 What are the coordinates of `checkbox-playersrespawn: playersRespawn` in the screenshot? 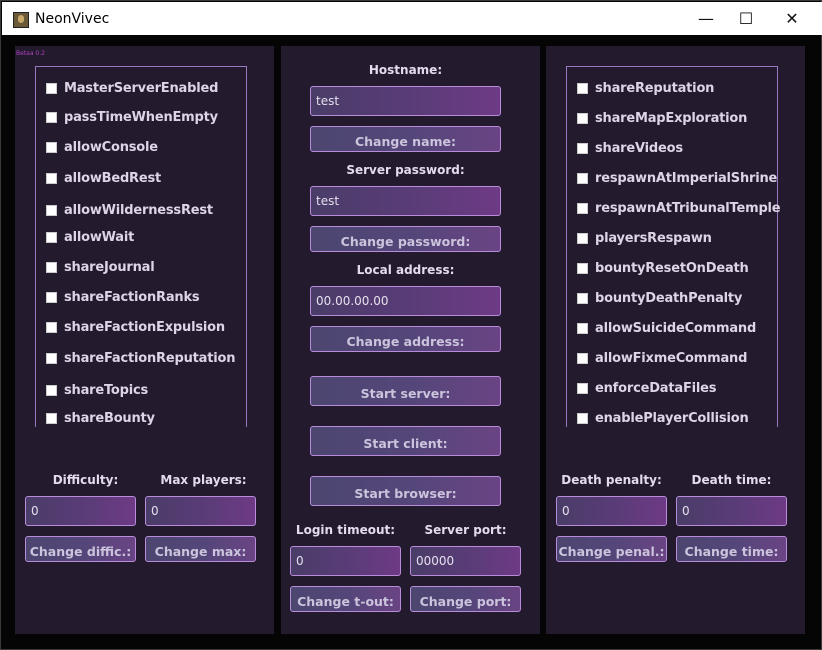 It's located at (644, 238).